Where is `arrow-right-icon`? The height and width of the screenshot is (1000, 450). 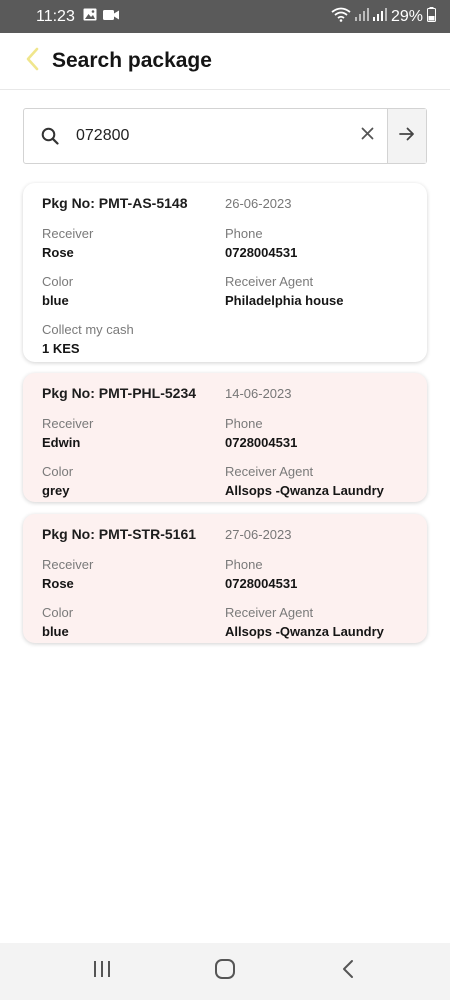 arrow-right-icon is located at coordinates (407, 136).